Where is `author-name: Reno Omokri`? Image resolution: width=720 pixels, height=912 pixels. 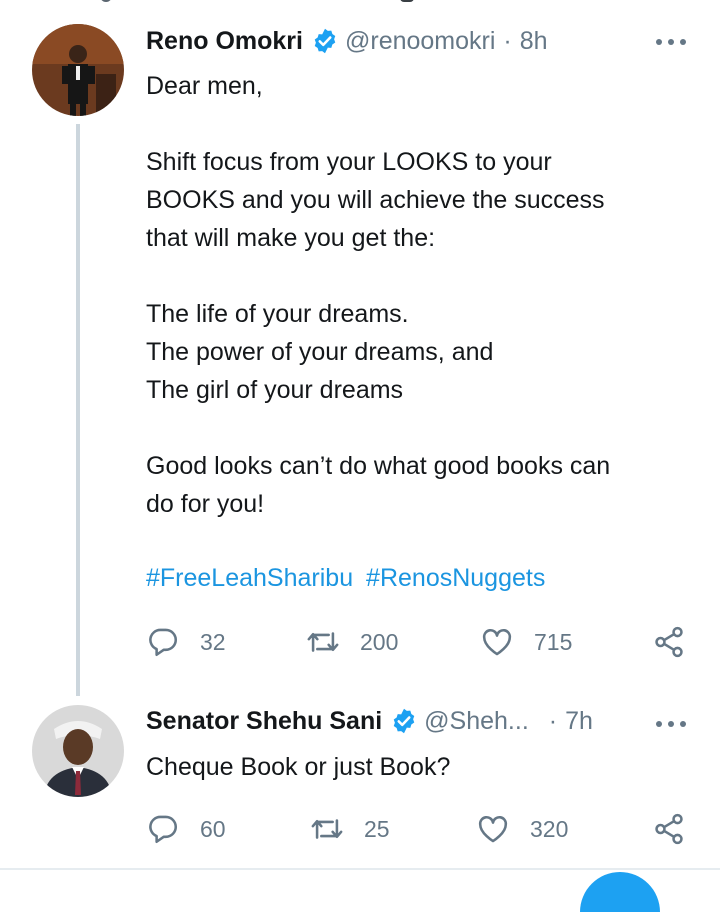
author-name: Reno Omokri is located at coordinates (224, 41).